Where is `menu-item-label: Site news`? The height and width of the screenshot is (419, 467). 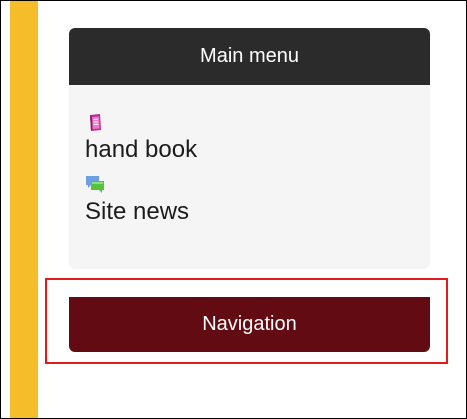
menu-item-label: Site news is located at coordinates (137, 211).